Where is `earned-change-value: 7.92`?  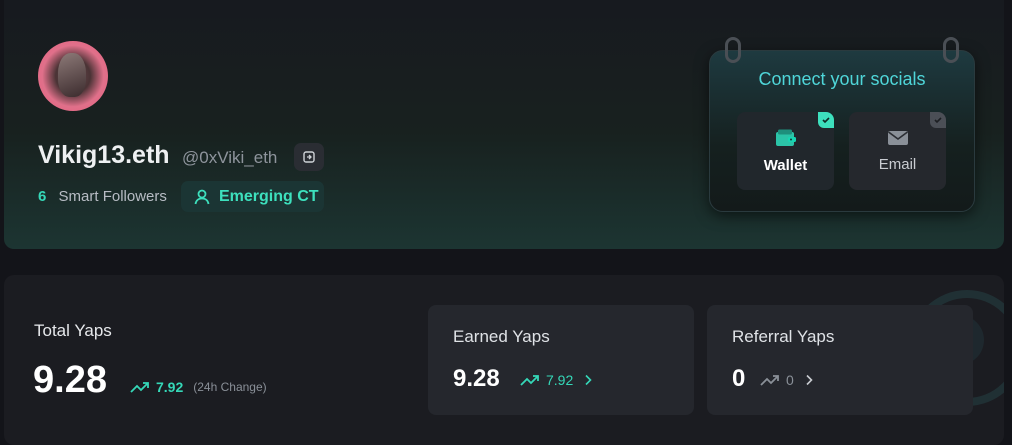 earned-change-value: 7.92 is located at coordinates (560, 380).